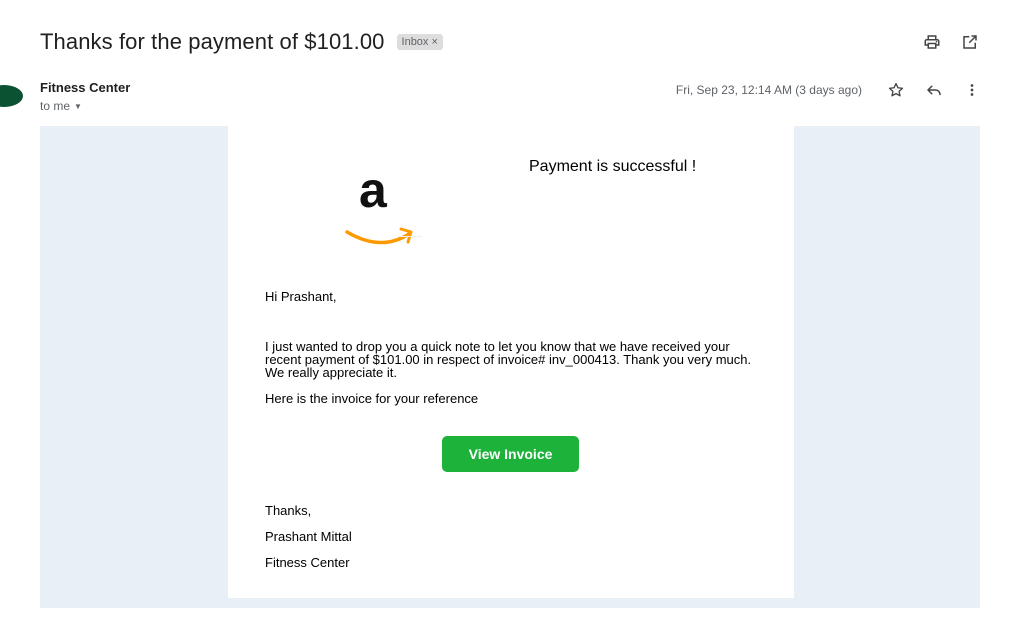 The height and width of the screenshot is (635, 1012). I want to click on logo-letter: a, so click(373, 190).